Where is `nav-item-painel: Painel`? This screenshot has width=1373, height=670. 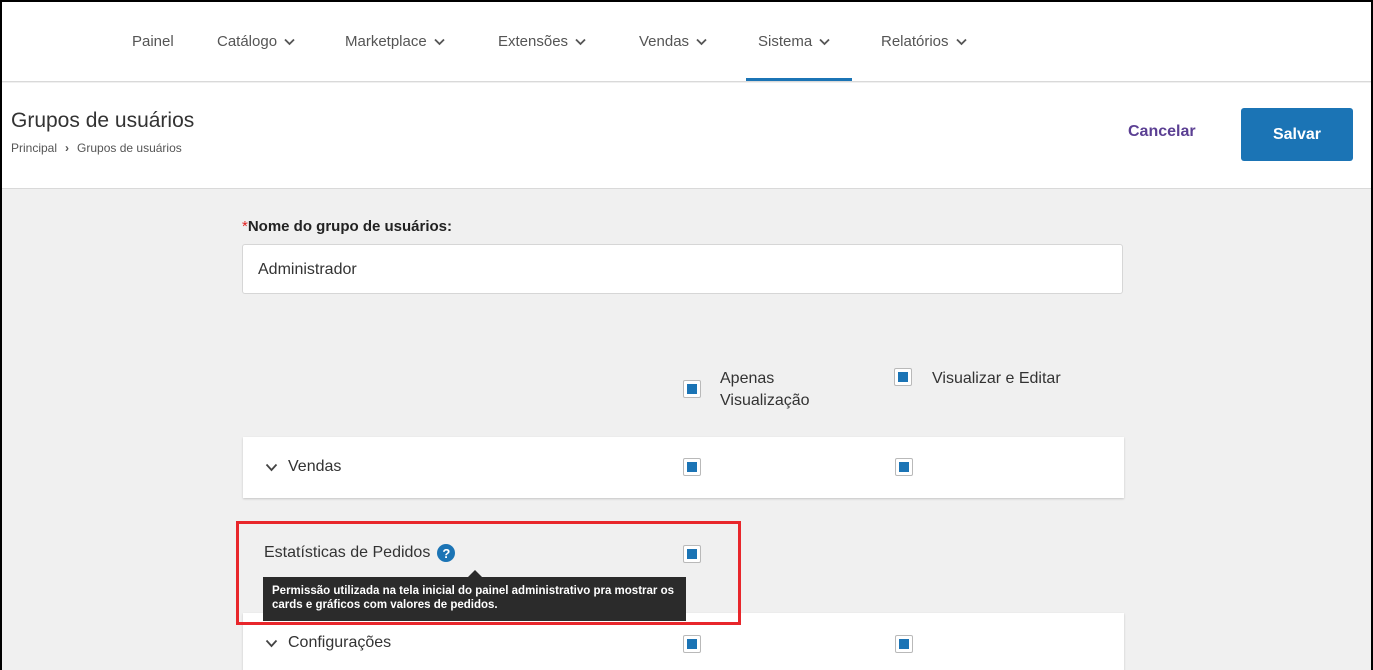 nav-item-painel: Painel is located at coordinates (153, 41).